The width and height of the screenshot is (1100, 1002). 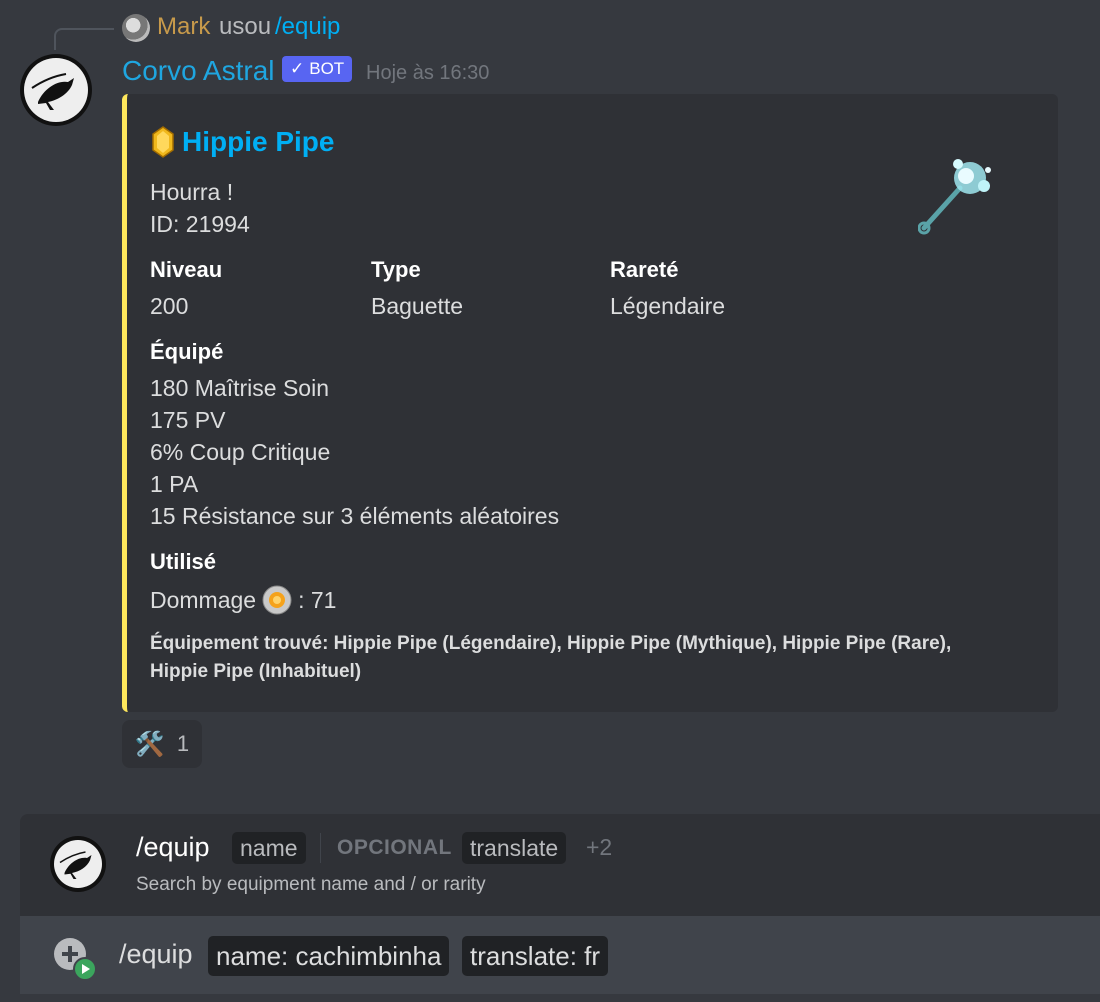 What do you see at coordinates (599, 847) in the screenshot?
I see `more-params-count: +2` at bounding box center [599, 847].